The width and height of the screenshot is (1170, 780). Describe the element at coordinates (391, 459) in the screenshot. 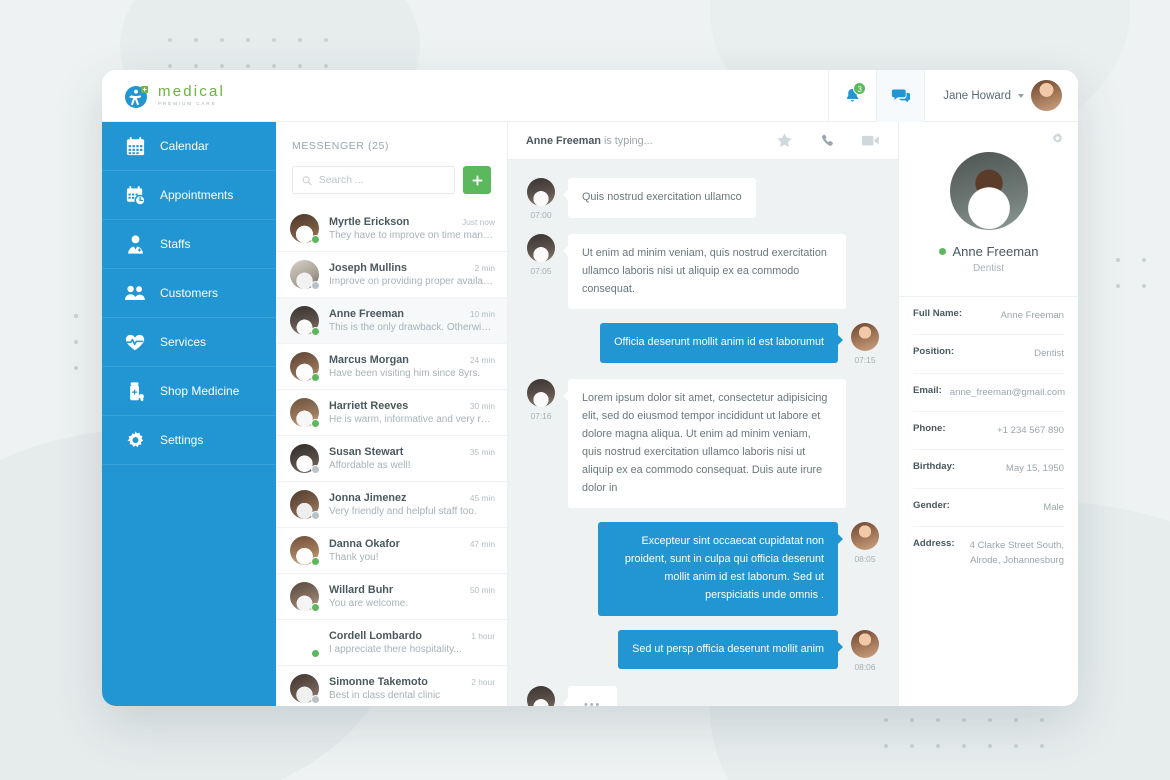

I see `list-item: Susan Stewart 35 min Affordable as well!` at that location.